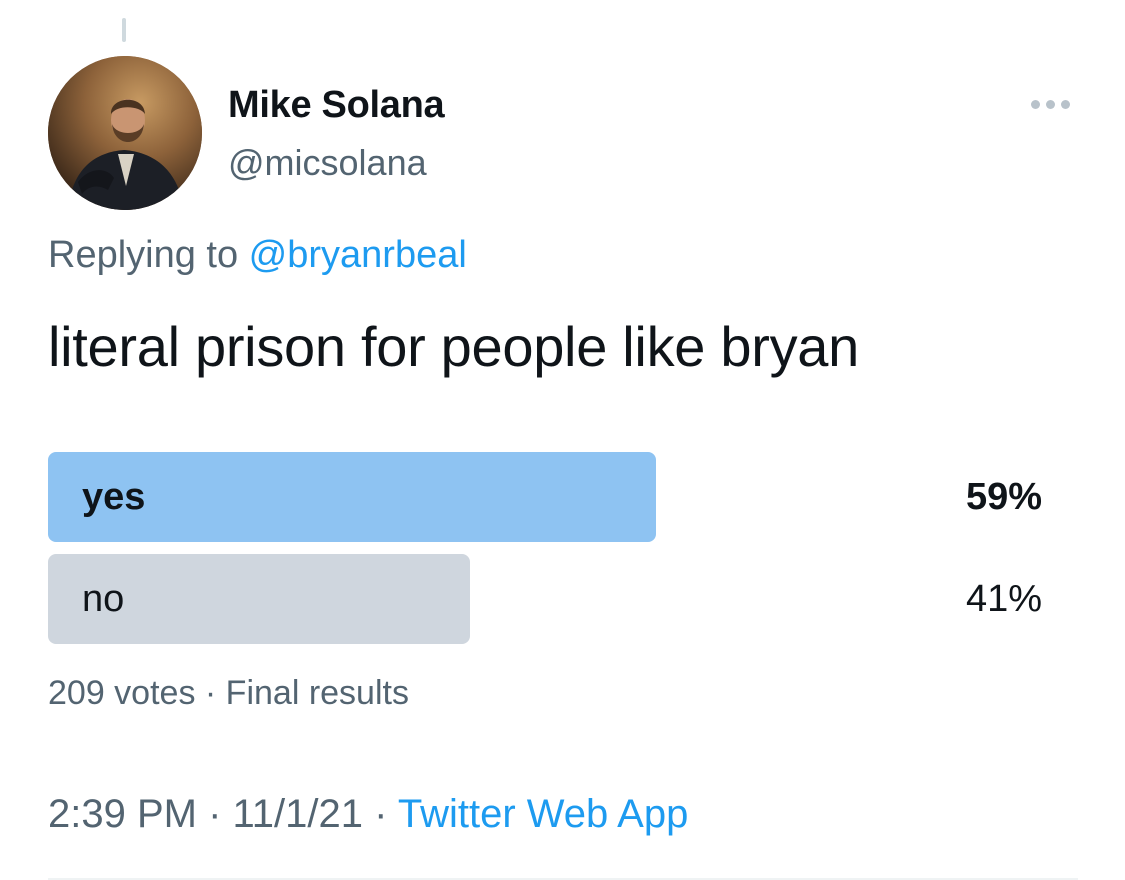 This screenshot has width=1125, height=880. I want to click on replying-to-prefix: Replying to, so click(148, 255).